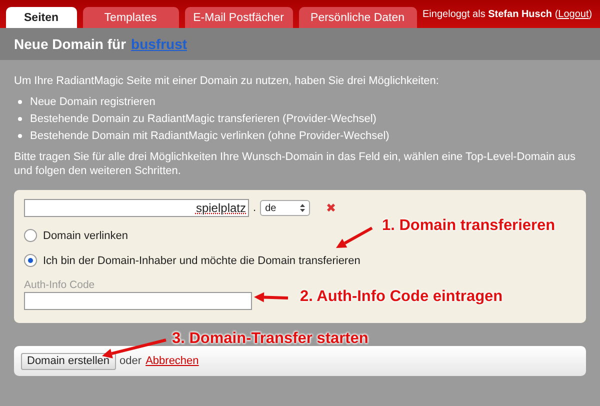  I want to click on logout-link: Logout, so click(573, 14).